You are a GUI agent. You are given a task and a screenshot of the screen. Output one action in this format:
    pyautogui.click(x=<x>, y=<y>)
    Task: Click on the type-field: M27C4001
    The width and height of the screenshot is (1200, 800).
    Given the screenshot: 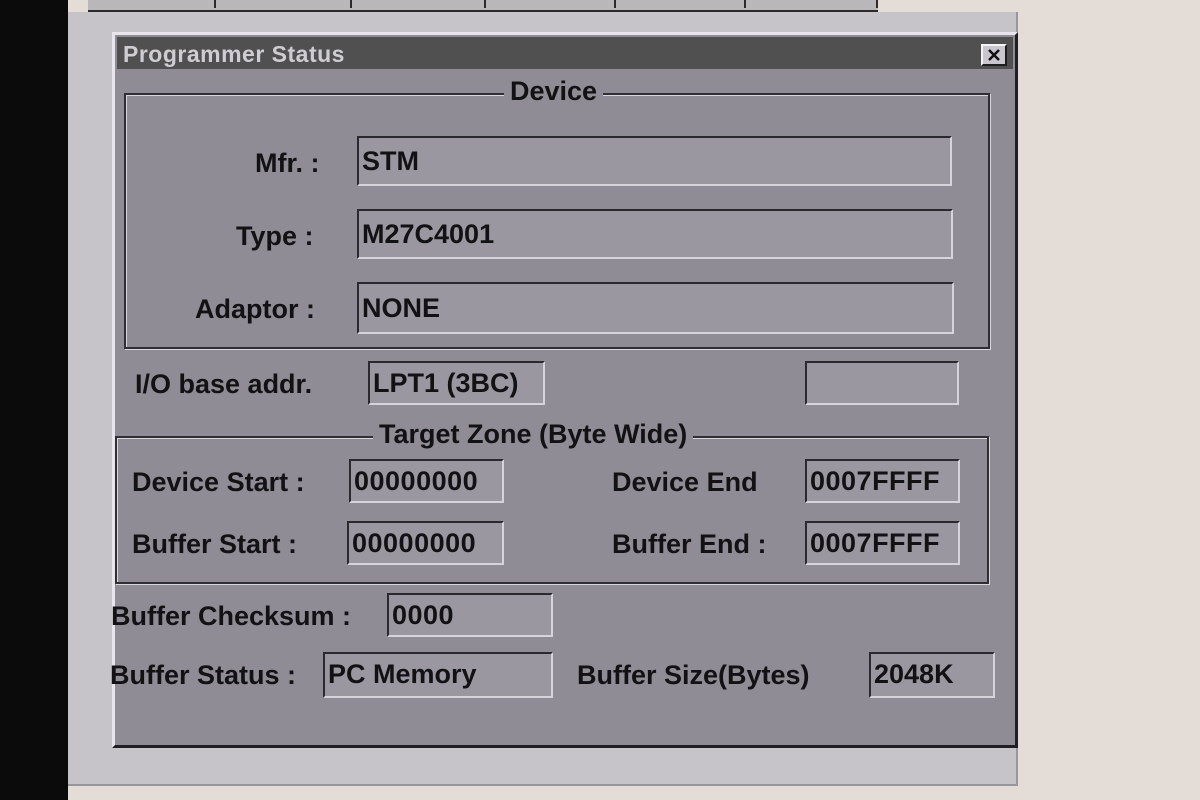 What is the action you would take?
    pyautogui.click(x=655, y=234)
    